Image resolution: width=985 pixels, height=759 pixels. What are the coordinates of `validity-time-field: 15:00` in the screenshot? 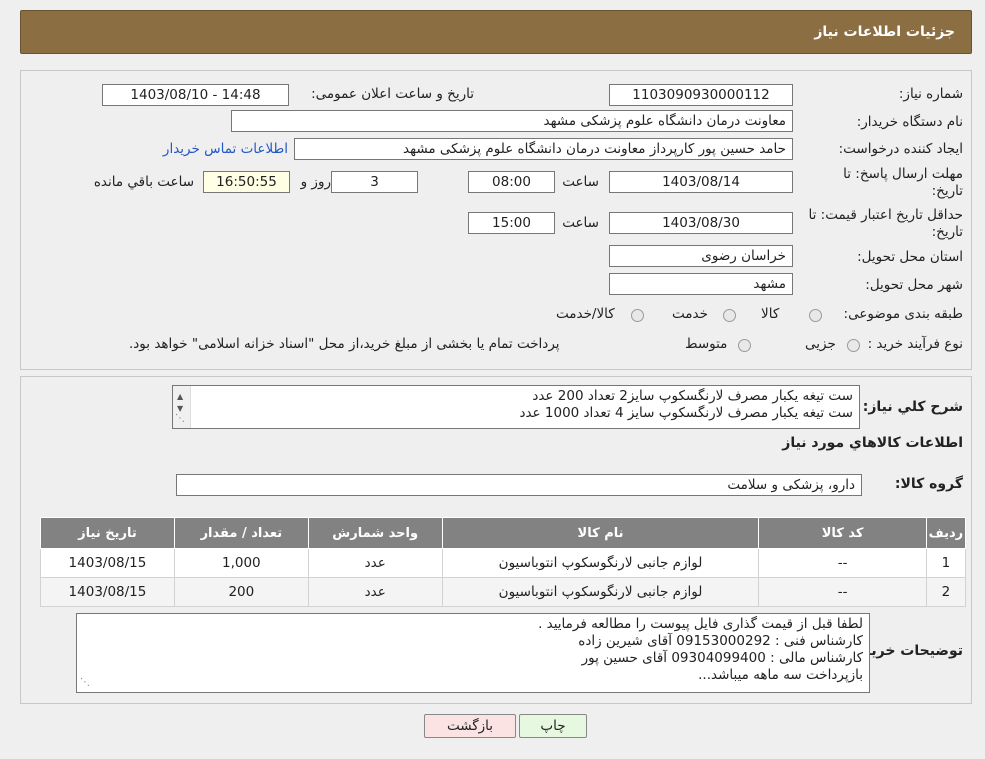 It's located at (511, 223).